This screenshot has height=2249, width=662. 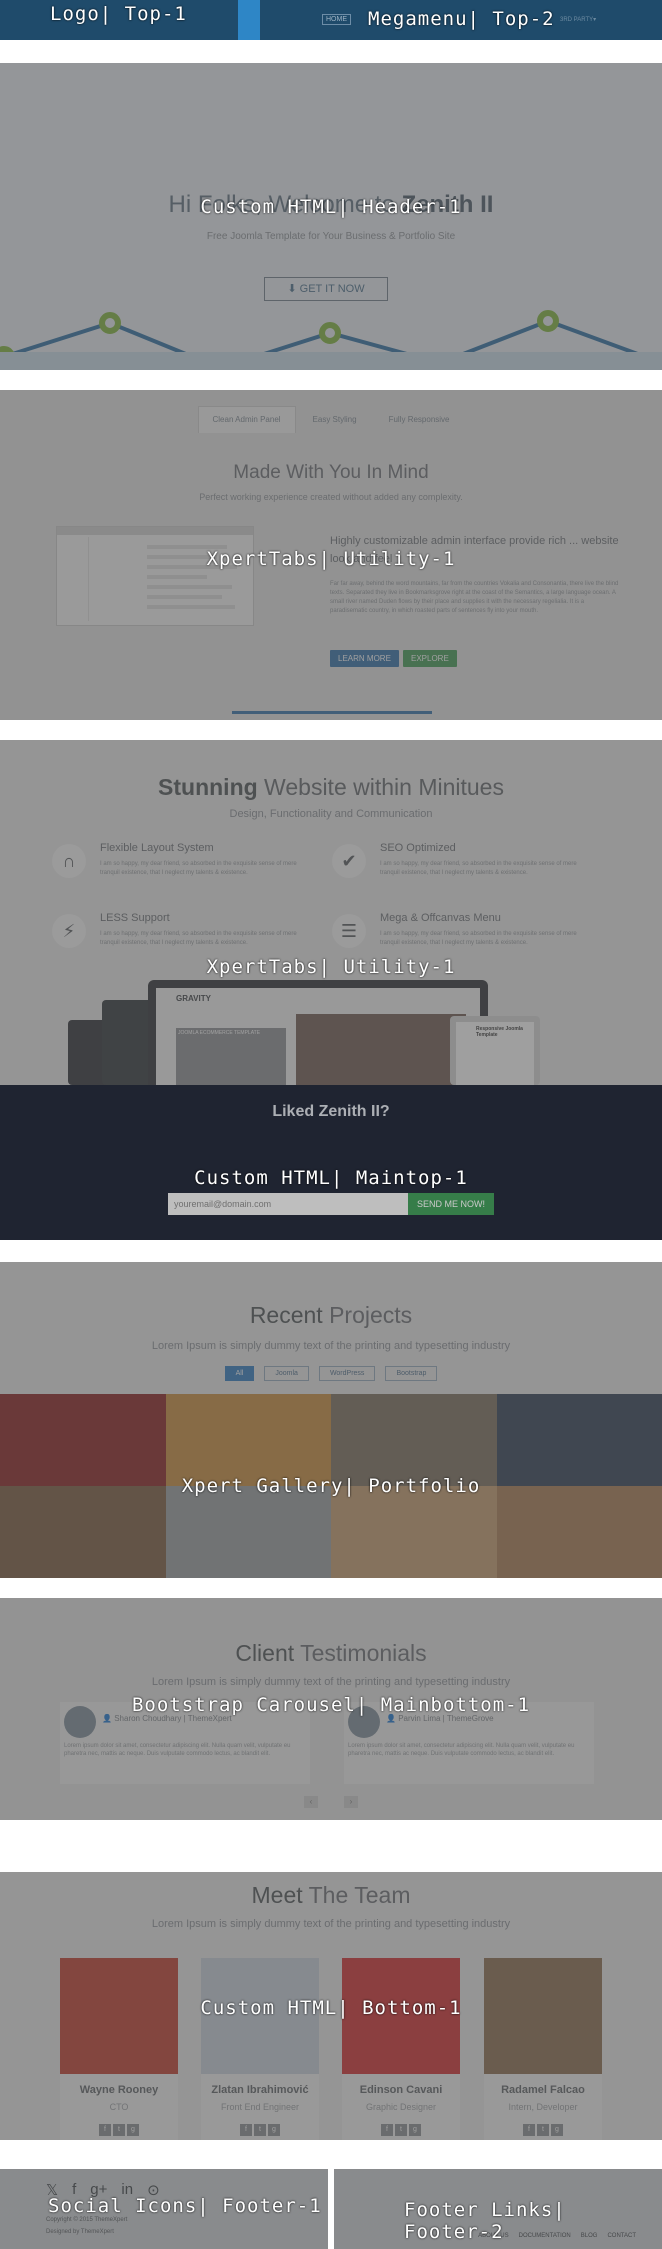 I want to click on copyright-text: Copyright © 2015 ThemeXpert, so click(x=87, y=2220).